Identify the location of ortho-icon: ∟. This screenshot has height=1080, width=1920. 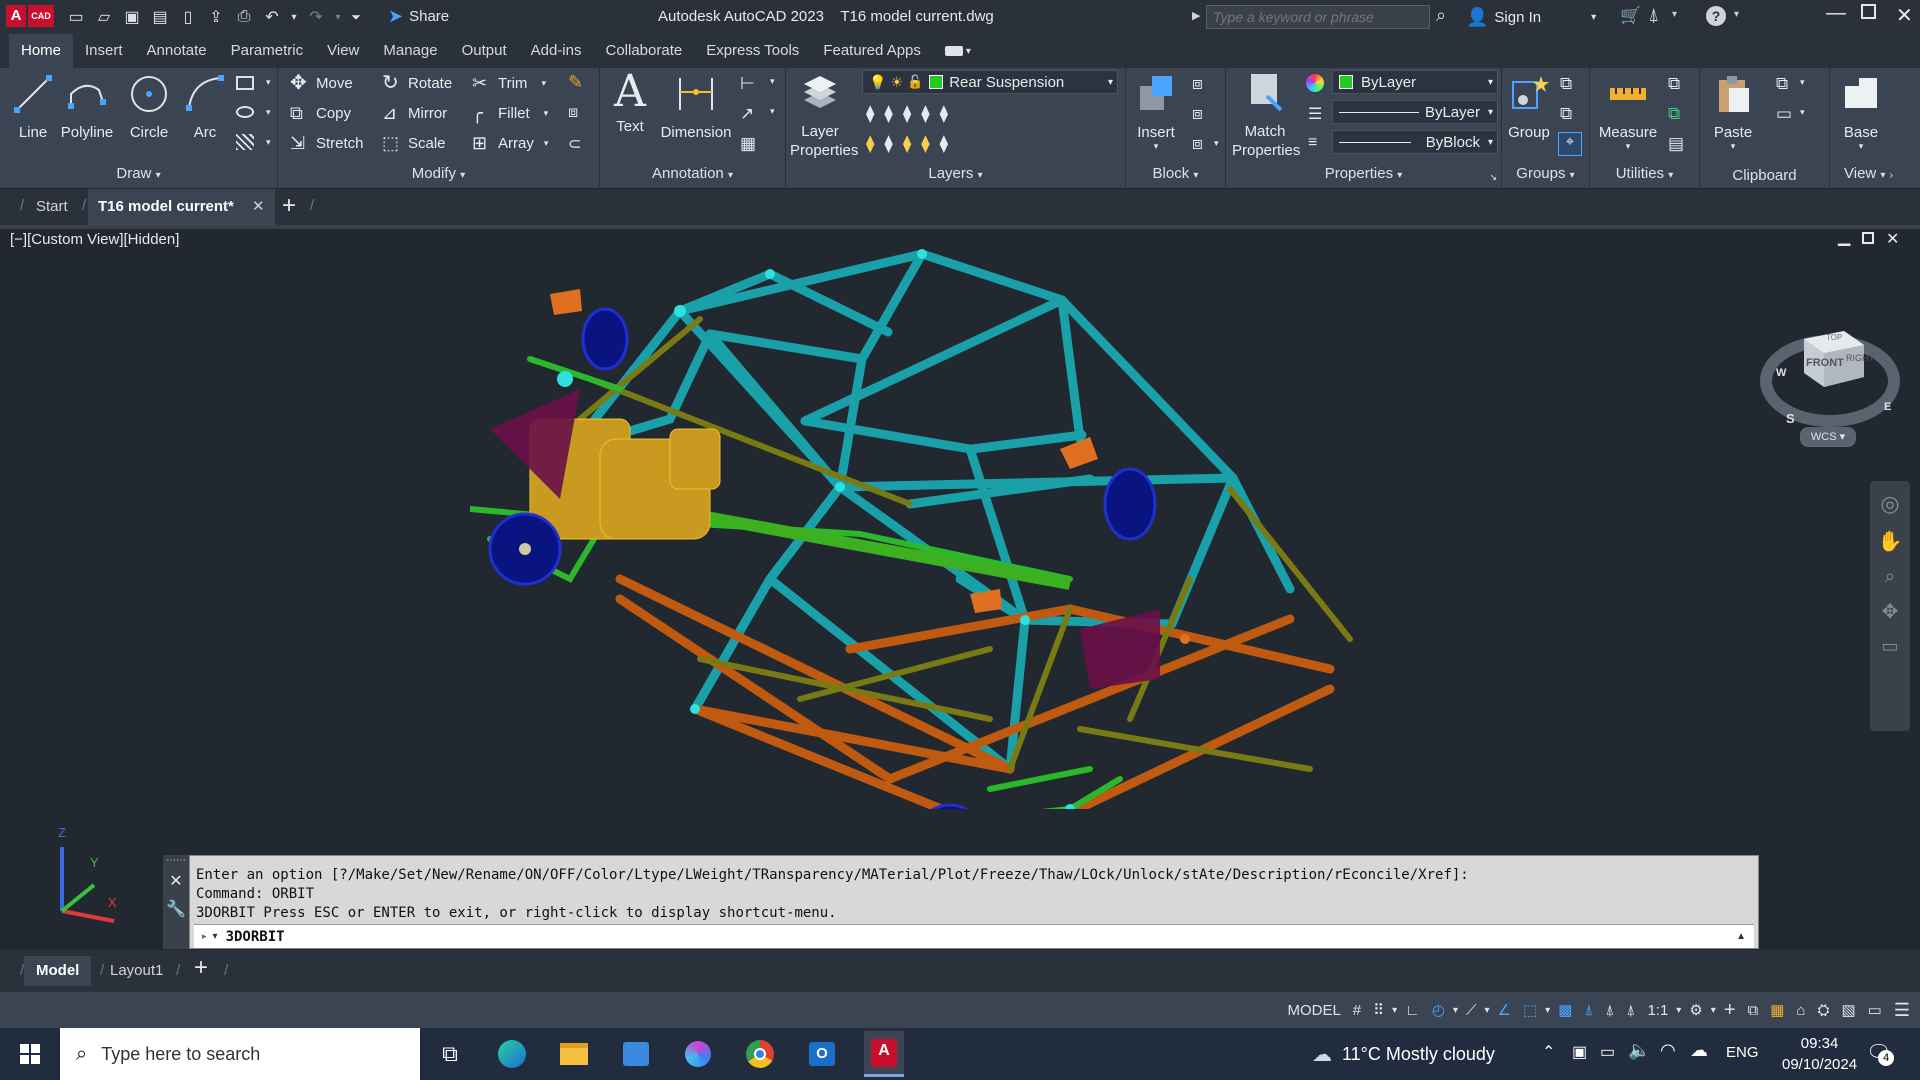
(1412, 1010).